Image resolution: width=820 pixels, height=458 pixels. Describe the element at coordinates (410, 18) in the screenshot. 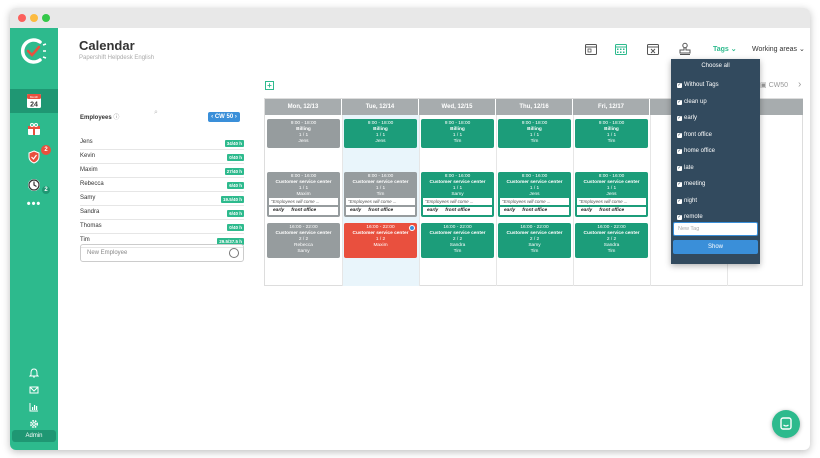

I see `window-titlebar` at that location.